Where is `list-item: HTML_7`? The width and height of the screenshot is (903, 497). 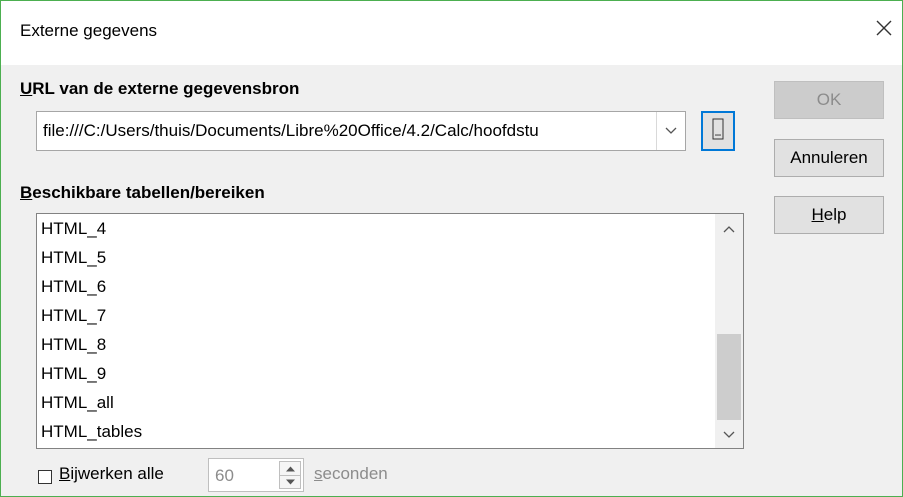
list-item: HTML_7 is located at coordinates (375, 315).